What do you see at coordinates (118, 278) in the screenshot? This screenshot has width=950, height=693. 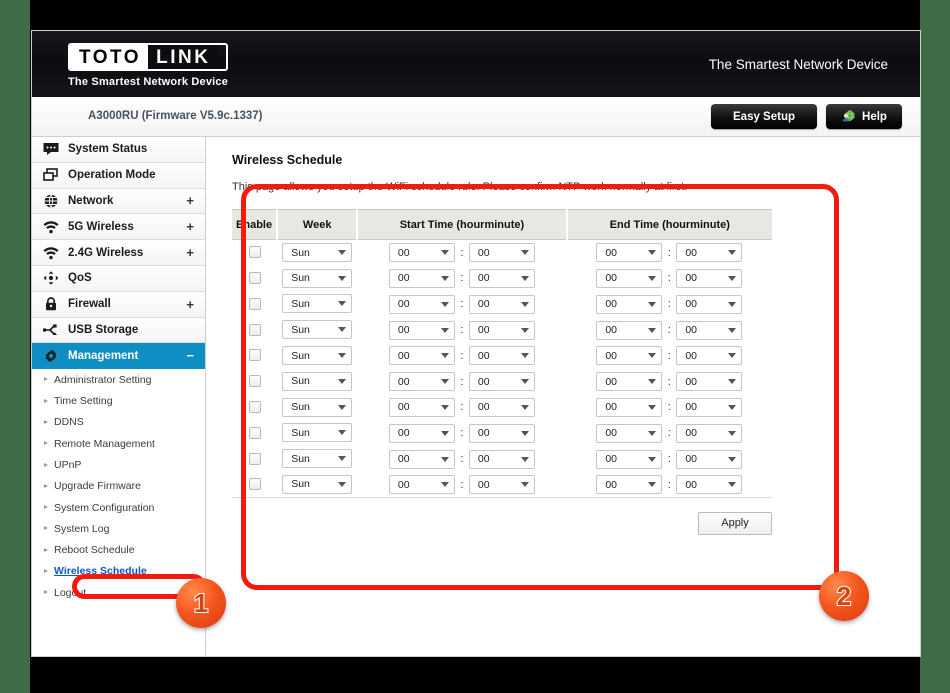 I see `sidebar-item-qos: QoS` at bounding box center [118, 278].